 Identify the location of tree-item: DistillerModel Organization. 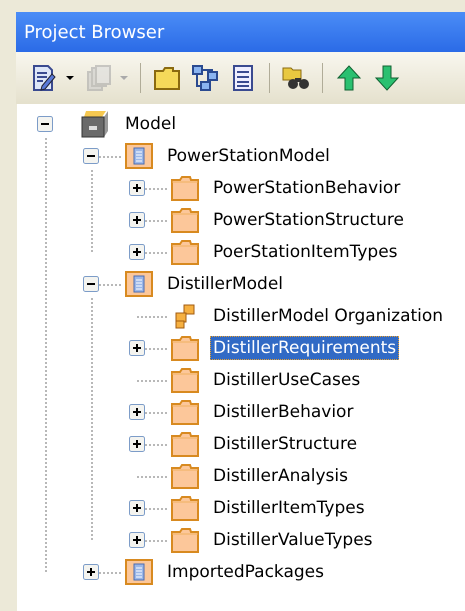
(328, 316).